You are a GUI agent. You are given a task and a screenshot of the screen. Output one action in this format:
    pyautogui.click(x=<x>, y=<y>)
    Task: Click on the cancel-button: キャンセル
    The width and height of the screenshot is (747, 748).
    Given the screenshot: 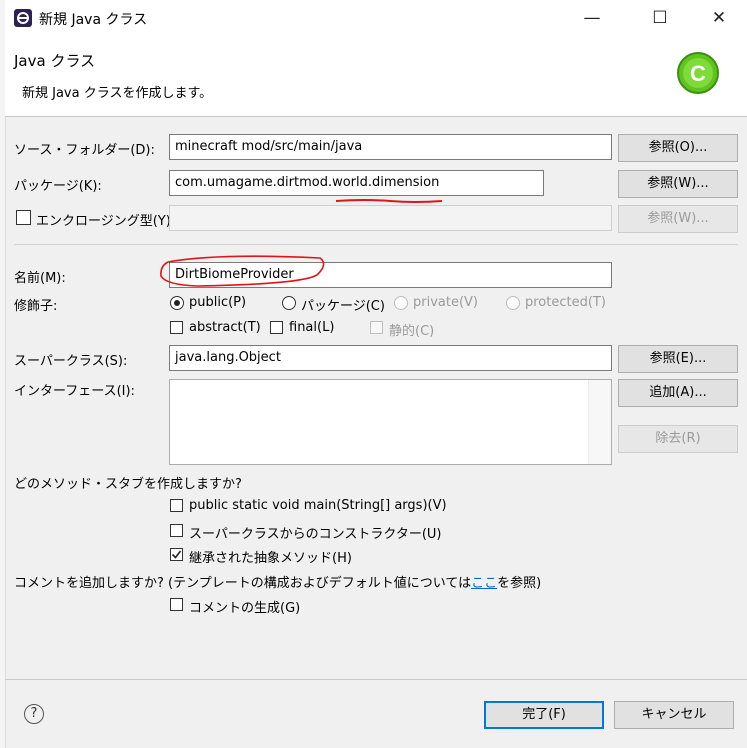 What is the action you would take?
    pyautogui.click(x=674, y=715)
    